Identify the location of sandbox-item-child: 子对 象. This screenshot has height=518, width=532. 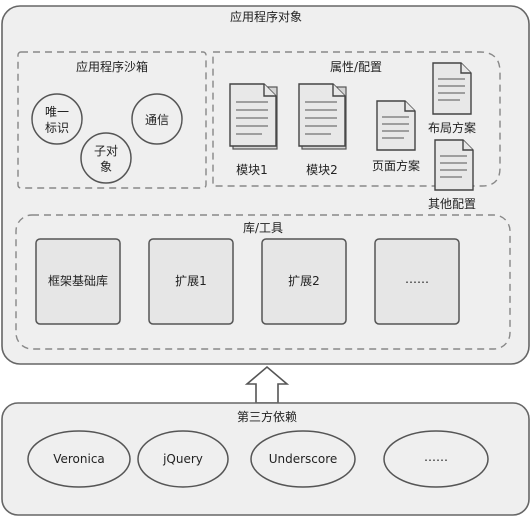
(106, 159).